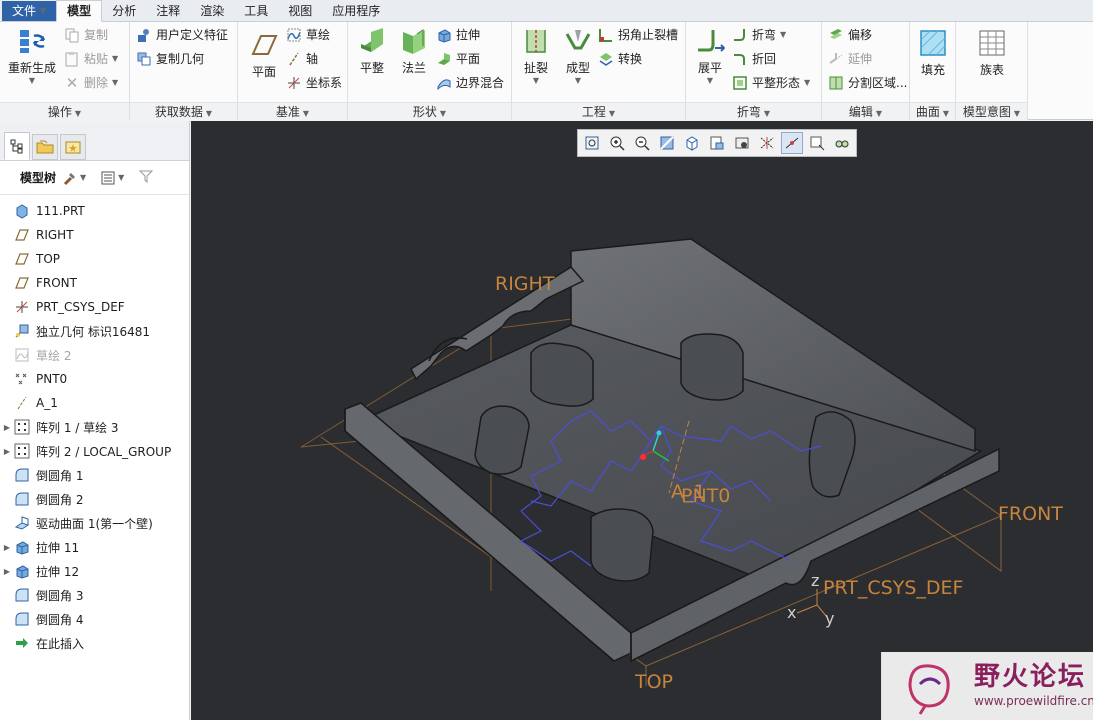 The height and width of the screenshot is (720, 1093). Describe the element at coordinates (414, 51) in the screenshot. I see `flange-button: 法兰` at that location.